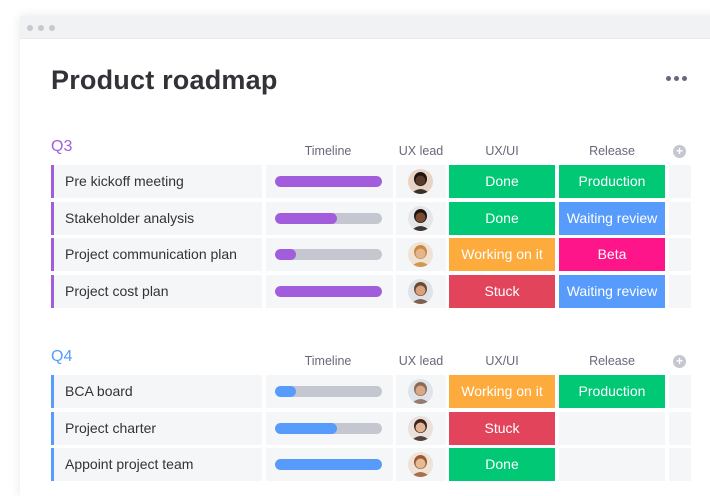 The image size is (710, 496). Describe the element at coordinates (129, 464) in the screenshot. I see `item-name: Appoint project team` at that location.